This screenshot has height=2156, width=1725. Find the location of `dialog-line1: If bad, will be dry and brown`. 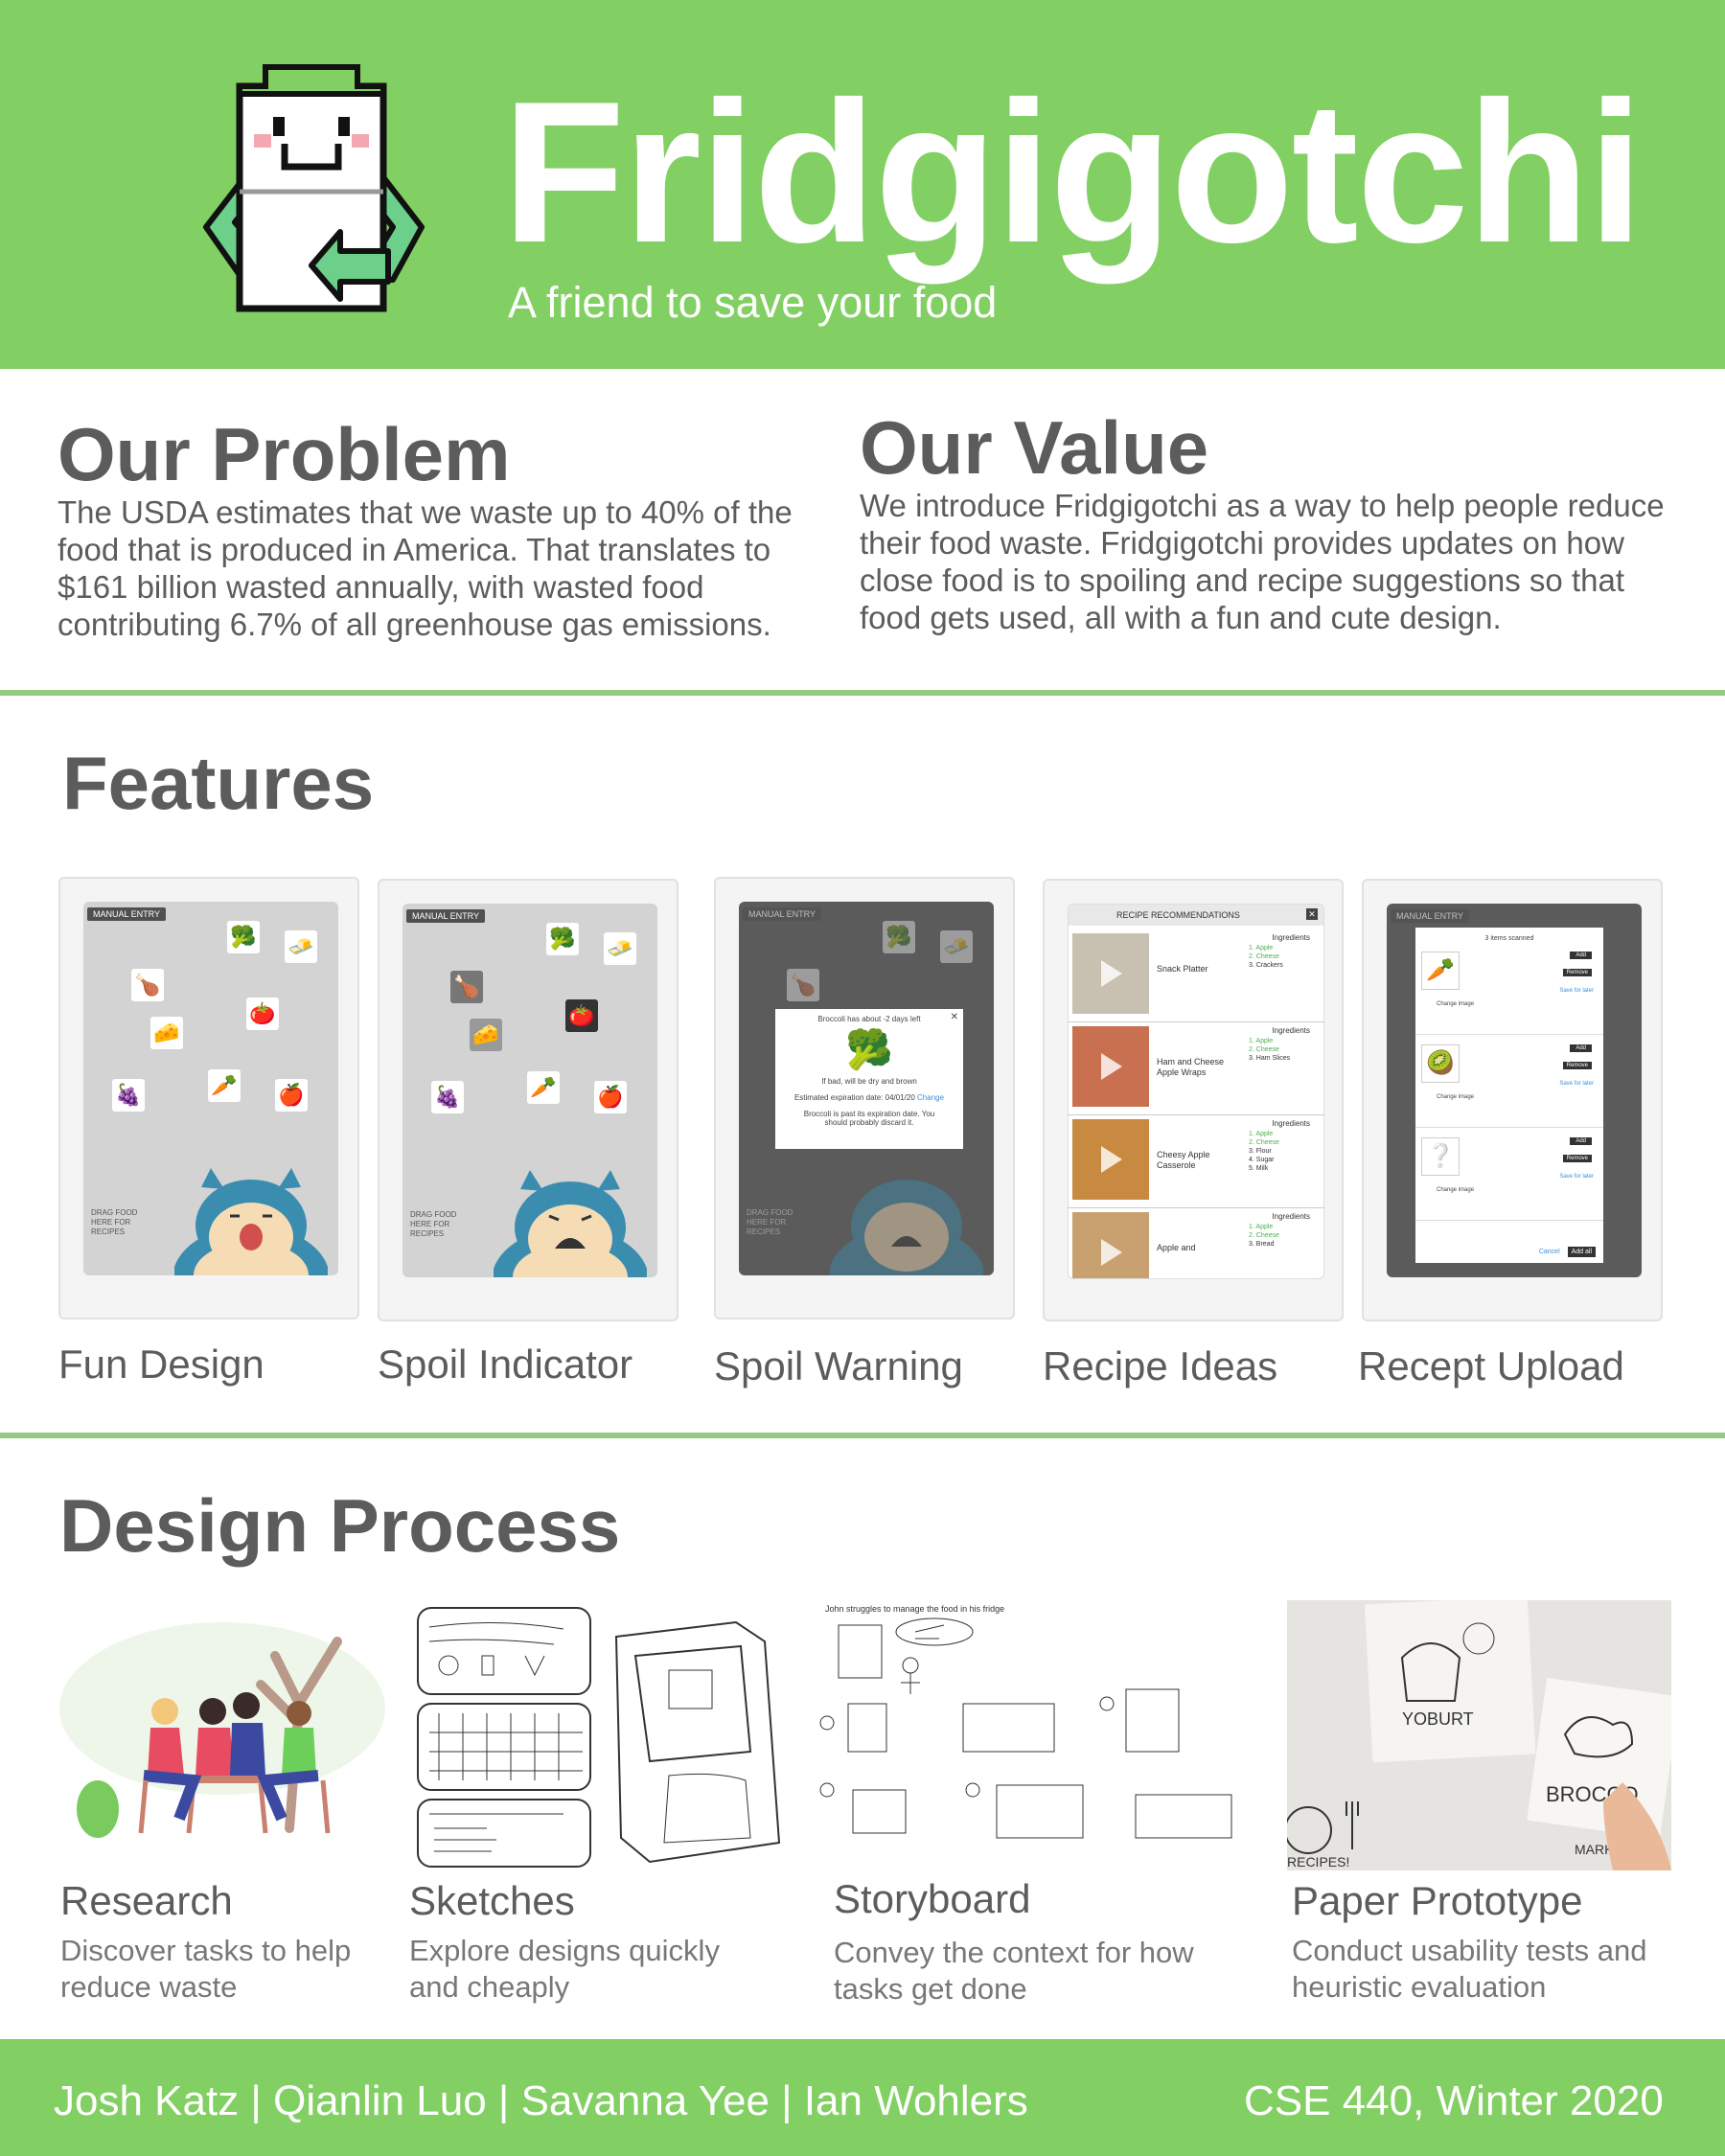

dialog-line1: If bad, will be dry and brown is located at coordinates (869, 1081).